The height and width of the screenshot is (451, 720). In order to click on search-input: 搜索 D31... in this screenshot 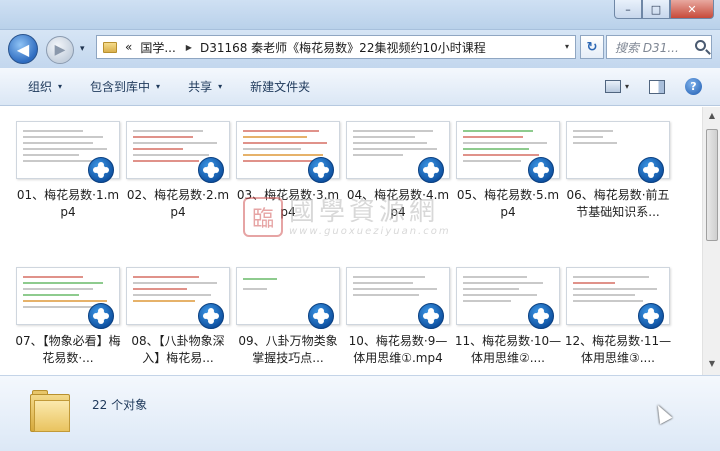, I will do `click(659, 47)`.